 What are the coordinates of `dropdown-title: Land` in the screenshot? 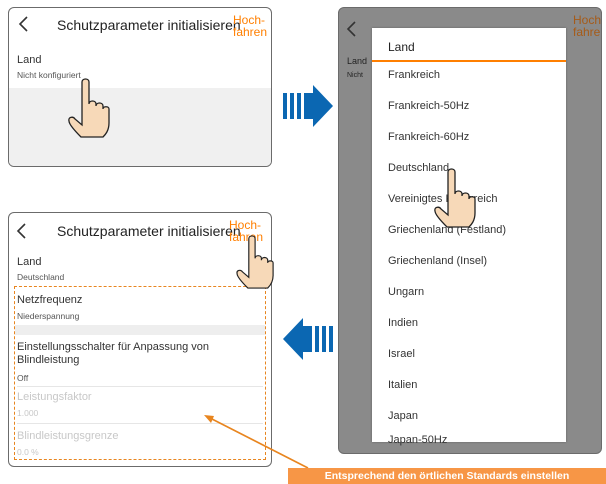 It's located at (401, 47).